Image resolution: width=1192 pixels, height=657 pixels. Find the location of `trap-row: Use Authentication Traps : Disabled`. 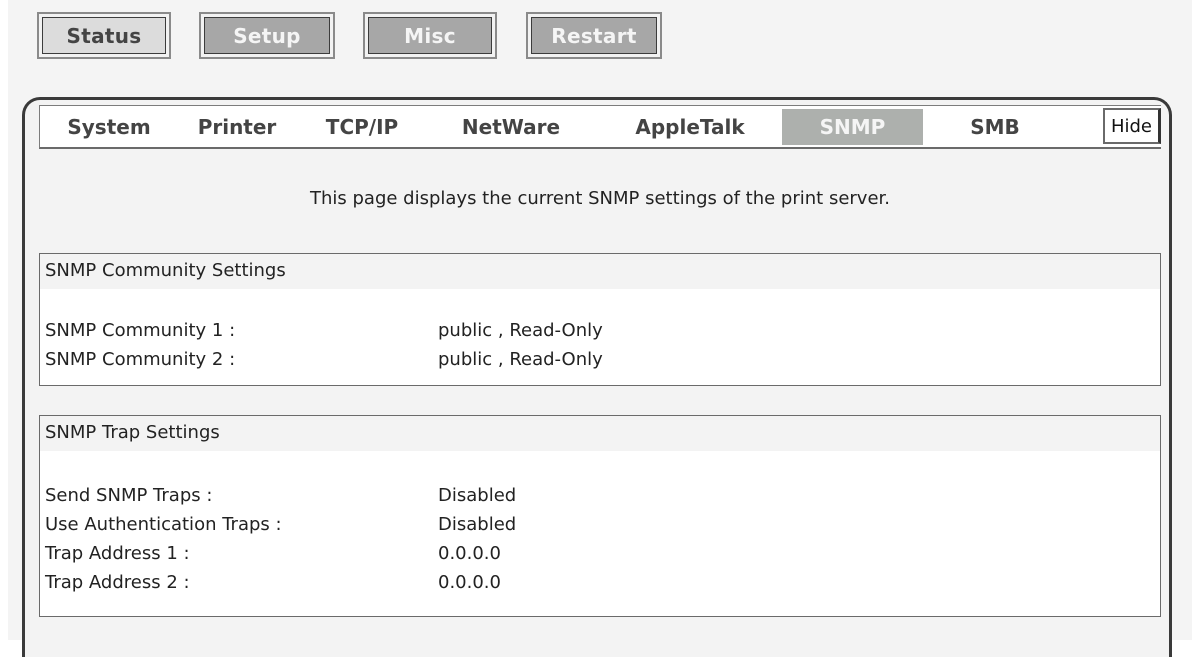

trap-row: Use Authentication Traps : Disabled is located at coordinates (600, 524).